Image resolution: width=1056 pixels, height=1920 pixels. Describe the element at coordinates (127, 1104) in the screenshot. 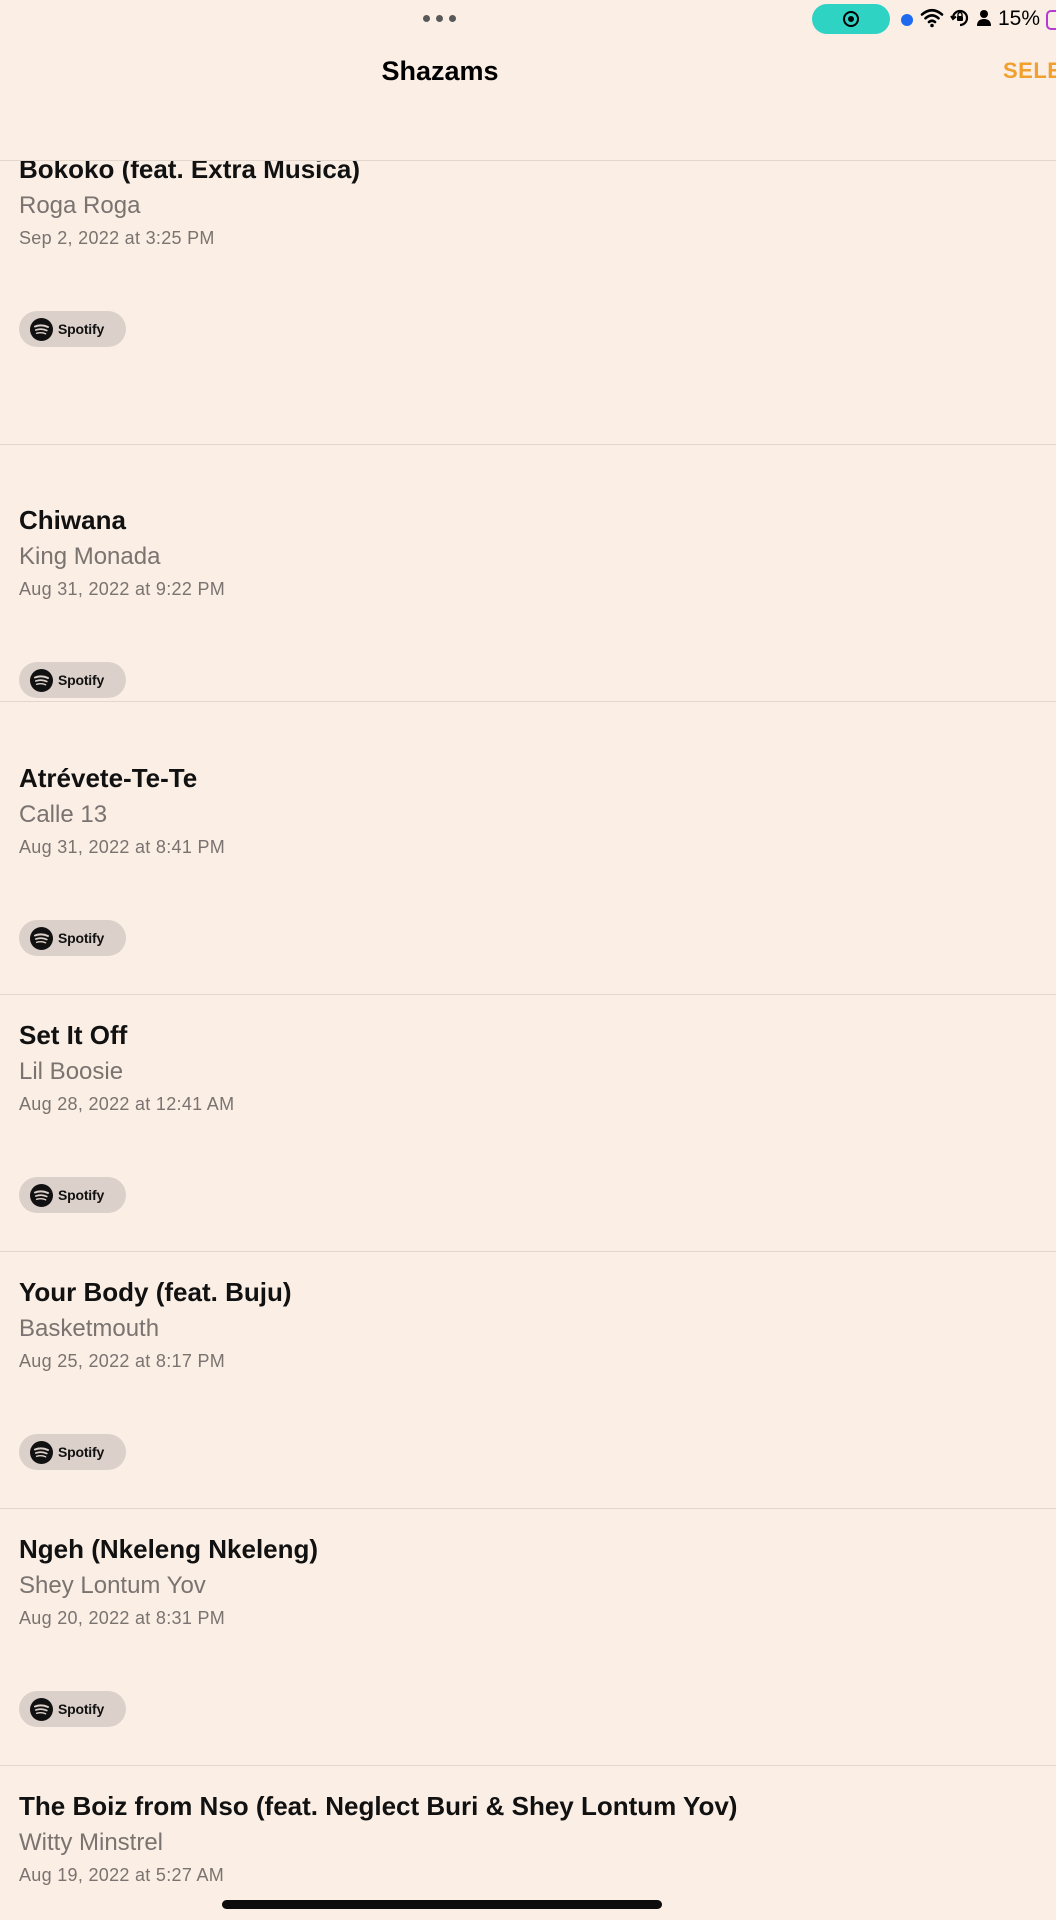

I see `shazam-date: Aug 28, 2022 at 12:41 AM` at that location.